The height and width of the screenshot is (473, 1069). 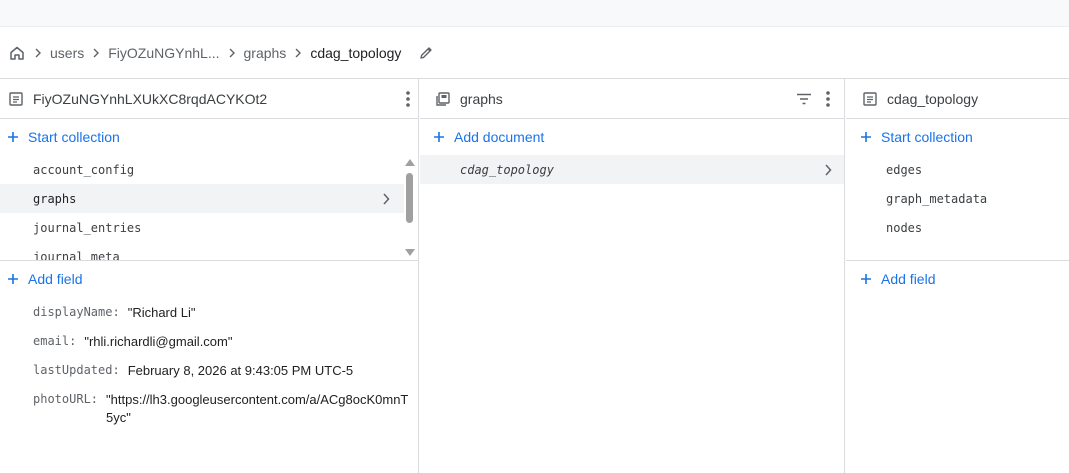 What do you see at coordinates (17, 53) in the screenshot?
I see `home-icon` at bounding box center [17, 53].